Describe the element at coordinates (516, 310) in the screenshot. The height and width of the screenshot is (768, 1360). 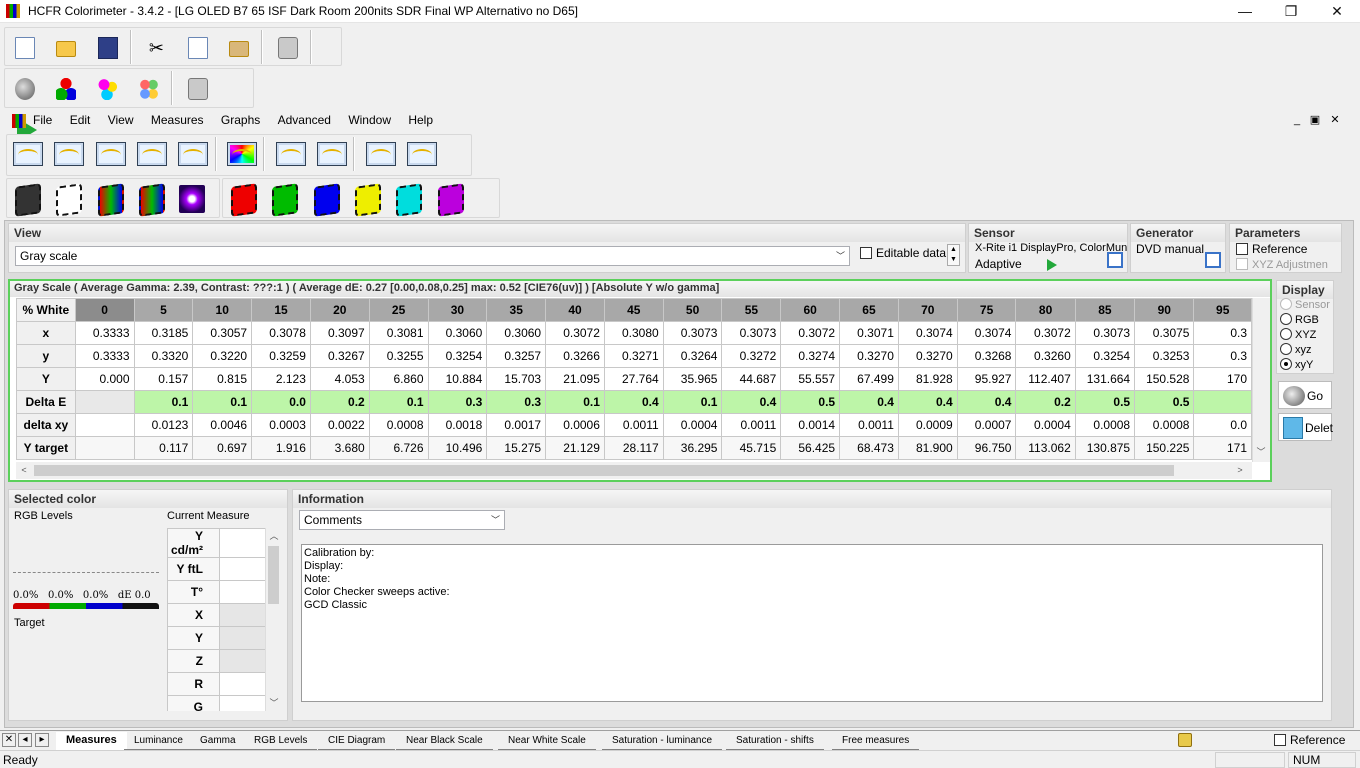
I see `column-header: 35` at that location.